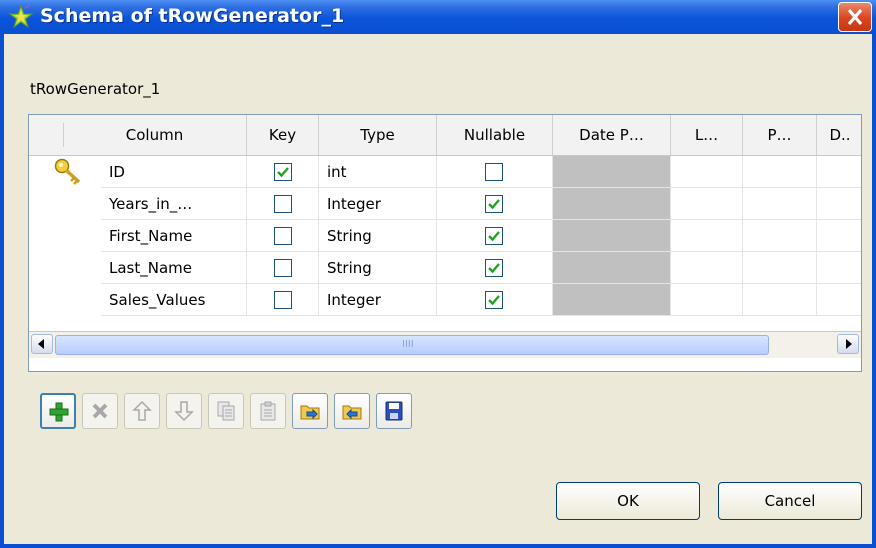 The width and height of the screenshot is (876, 548). What do you see at coordinates (438, 17) in the screenshot?
I see `title-bar: Schema of tRowGenerator_1` at bounding box center [438, 17].